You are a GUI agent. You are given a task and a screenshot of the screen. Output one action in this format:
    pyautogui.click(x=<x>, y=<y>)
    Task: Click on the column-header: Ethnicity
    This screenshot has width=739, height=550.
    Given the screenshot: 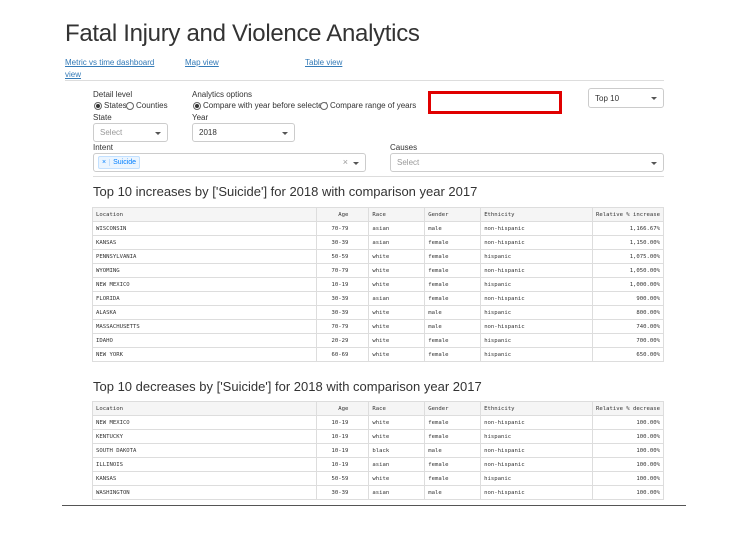 What is the action you would take?
    pyautogui.click(x=536, y=214)
    